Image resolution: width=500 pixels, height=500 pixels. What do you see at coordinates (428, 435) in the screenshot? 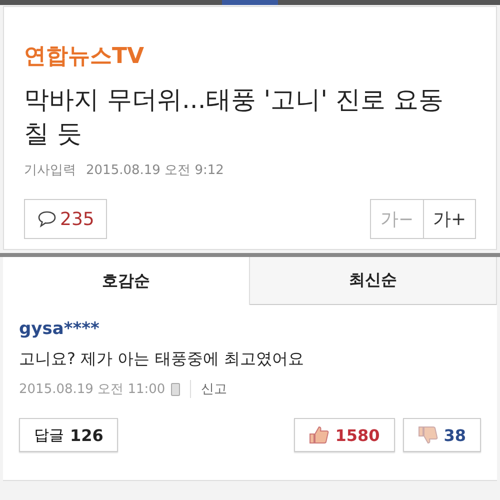
I see `thumbs-down-icon` at bounding box center [428, 435].